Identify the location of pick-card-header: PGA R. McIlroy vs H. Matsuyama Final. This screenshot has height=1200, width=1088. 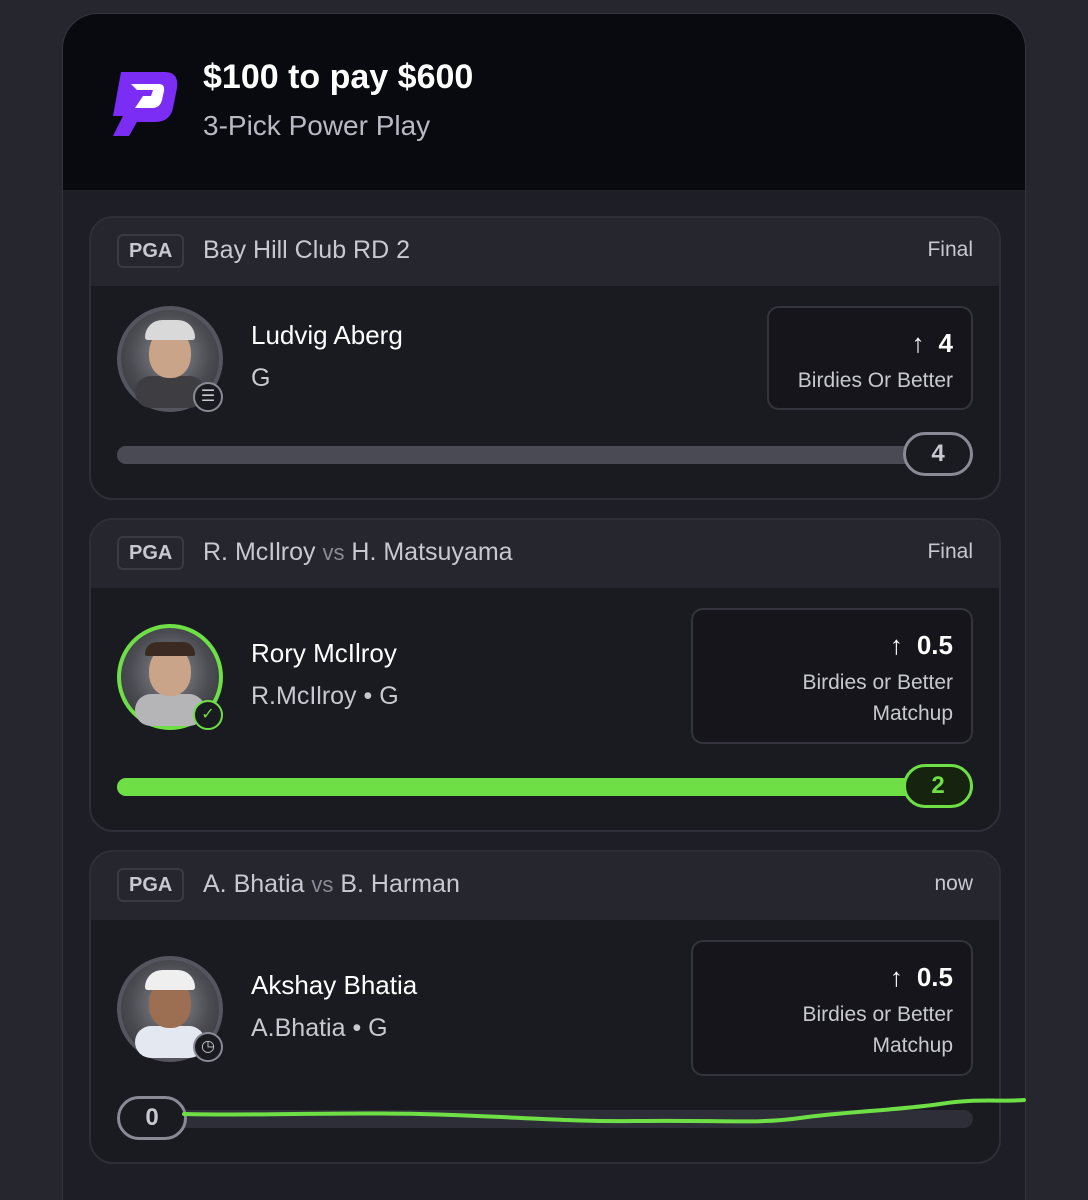
(545, 554).